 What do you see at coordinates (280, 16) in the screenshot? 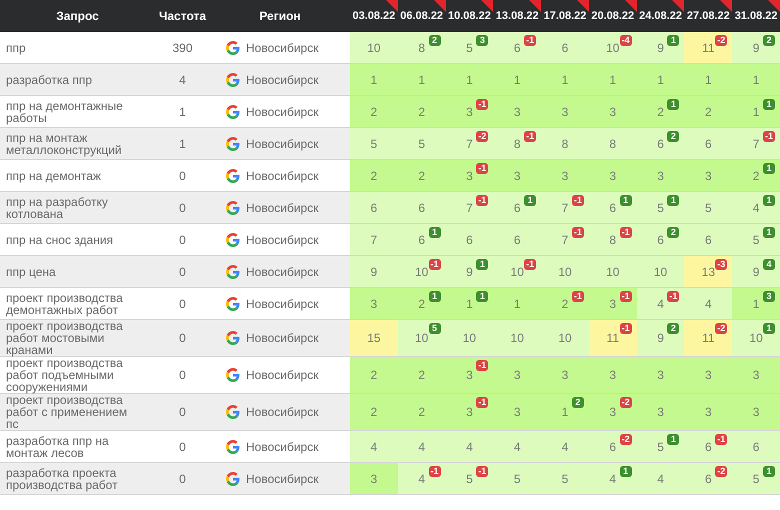
I see `column-header: Регион` at bounding box center [280, 16].